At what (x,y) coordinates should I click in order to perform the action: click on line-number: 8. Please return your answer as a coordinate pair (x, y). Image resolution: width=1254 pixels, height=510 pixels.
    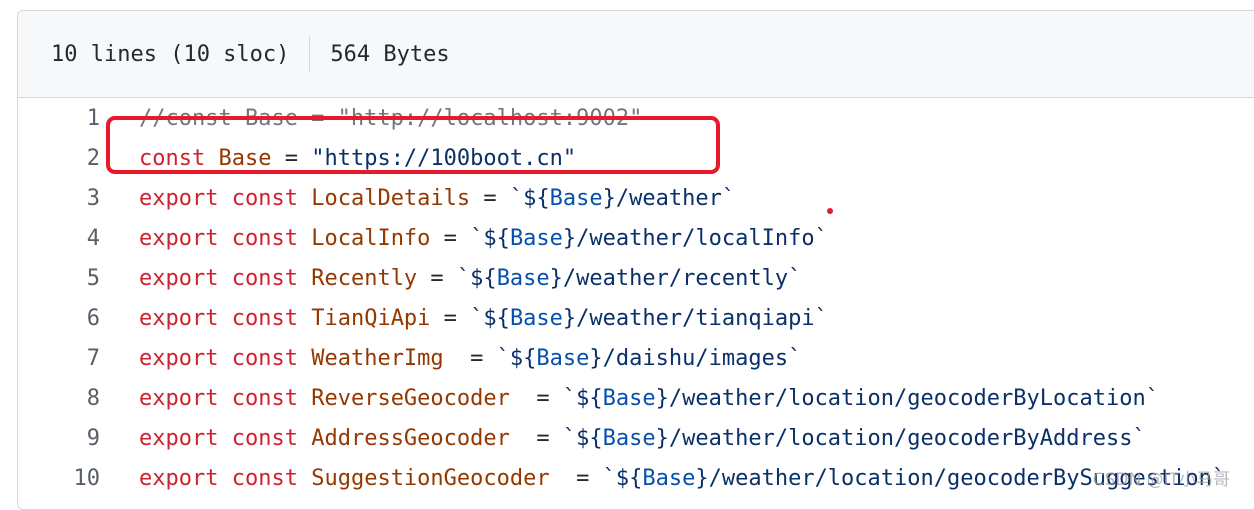
    Looking at the image, I should click on (59, 399).